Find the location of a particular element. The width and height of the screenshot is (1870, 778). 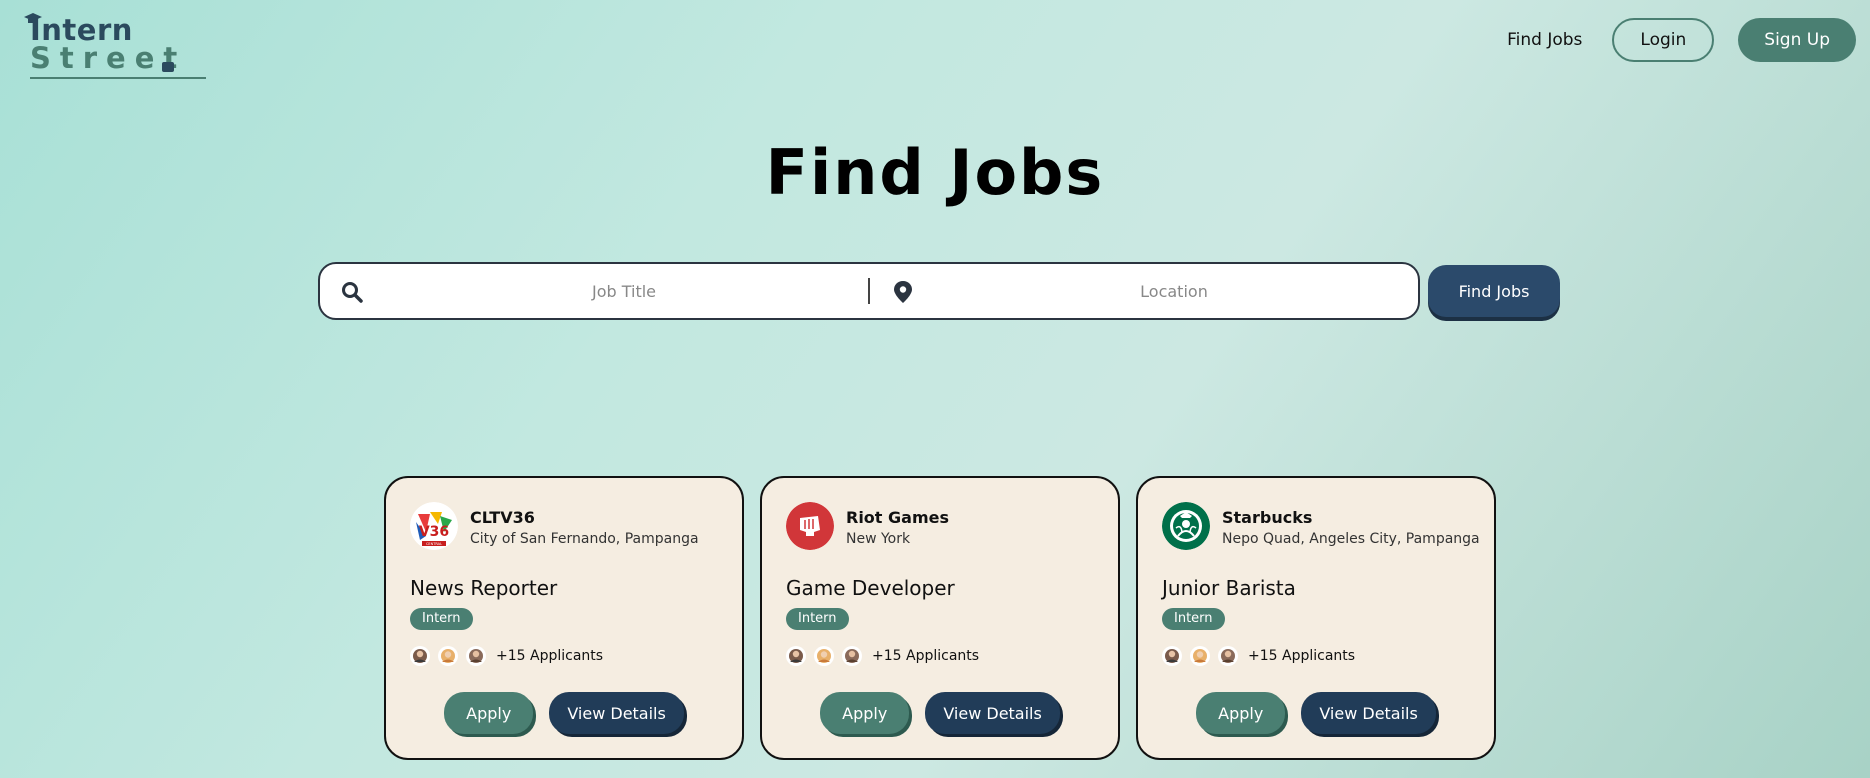

company-name: Riot Games is located at coordinates (897, 517).